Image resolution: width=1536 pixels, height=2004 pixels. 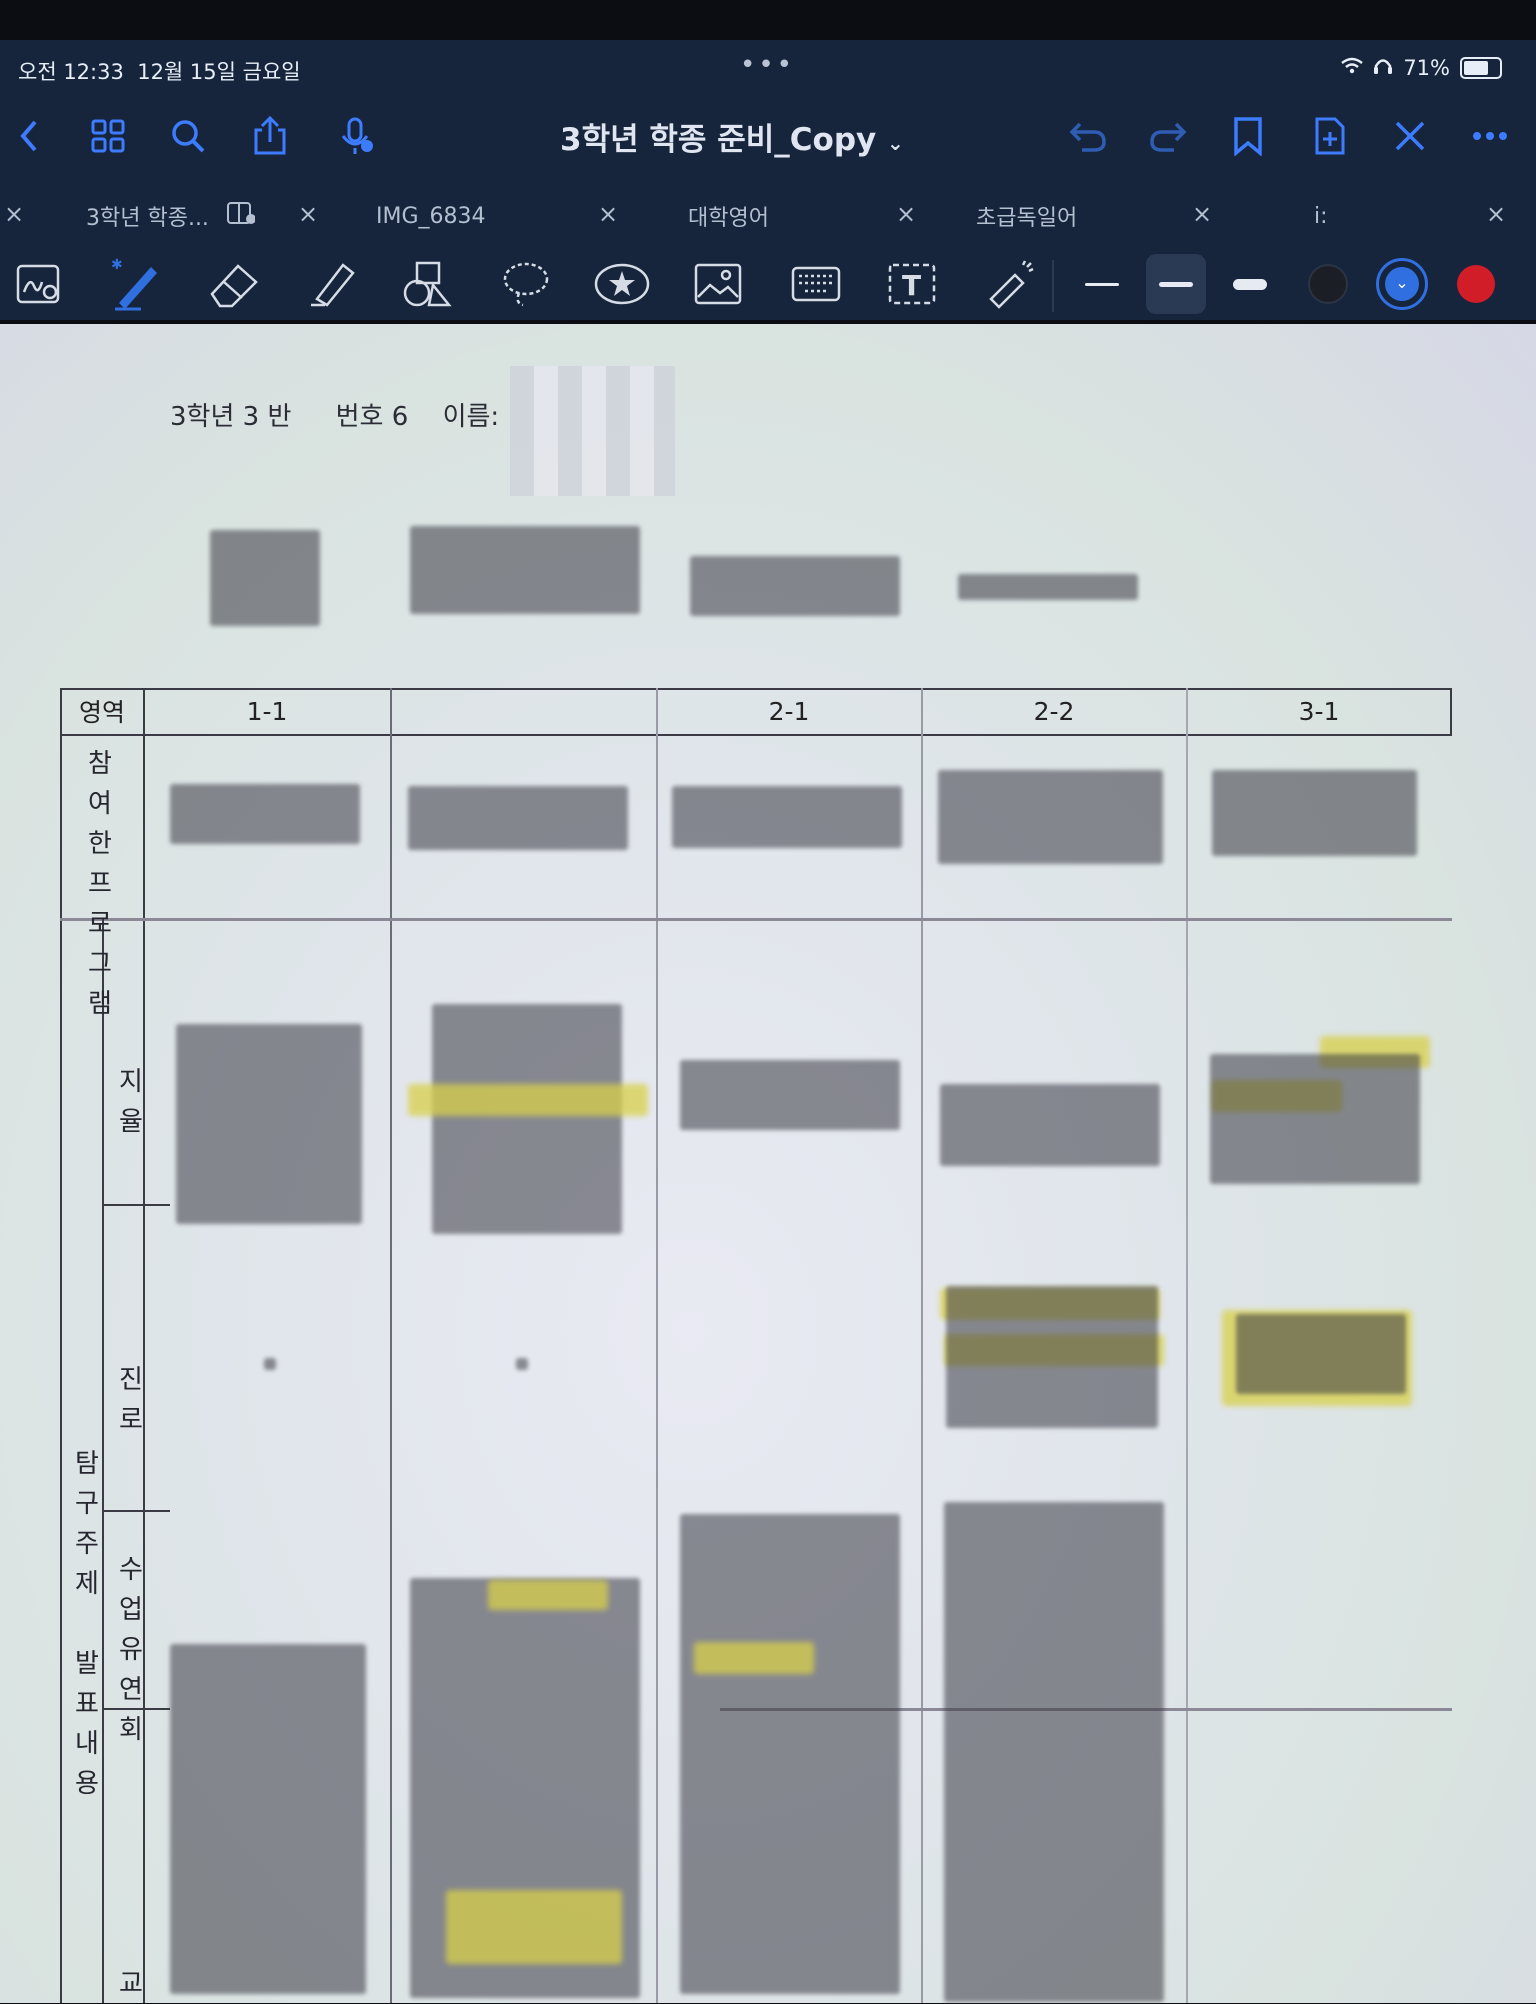 I want to click on lasso-icon, so click(x=526, y=284).